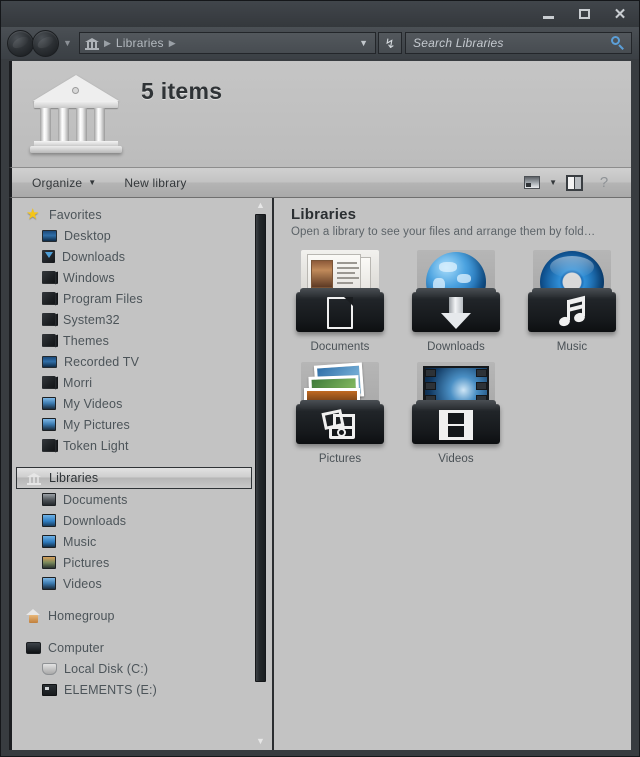 This screenshot has height=757, width=640. What do you see at coordinates (86, 340) in the screenshot?
I see `sidebar-item-label: Themes` at bounding box center [86, 340].